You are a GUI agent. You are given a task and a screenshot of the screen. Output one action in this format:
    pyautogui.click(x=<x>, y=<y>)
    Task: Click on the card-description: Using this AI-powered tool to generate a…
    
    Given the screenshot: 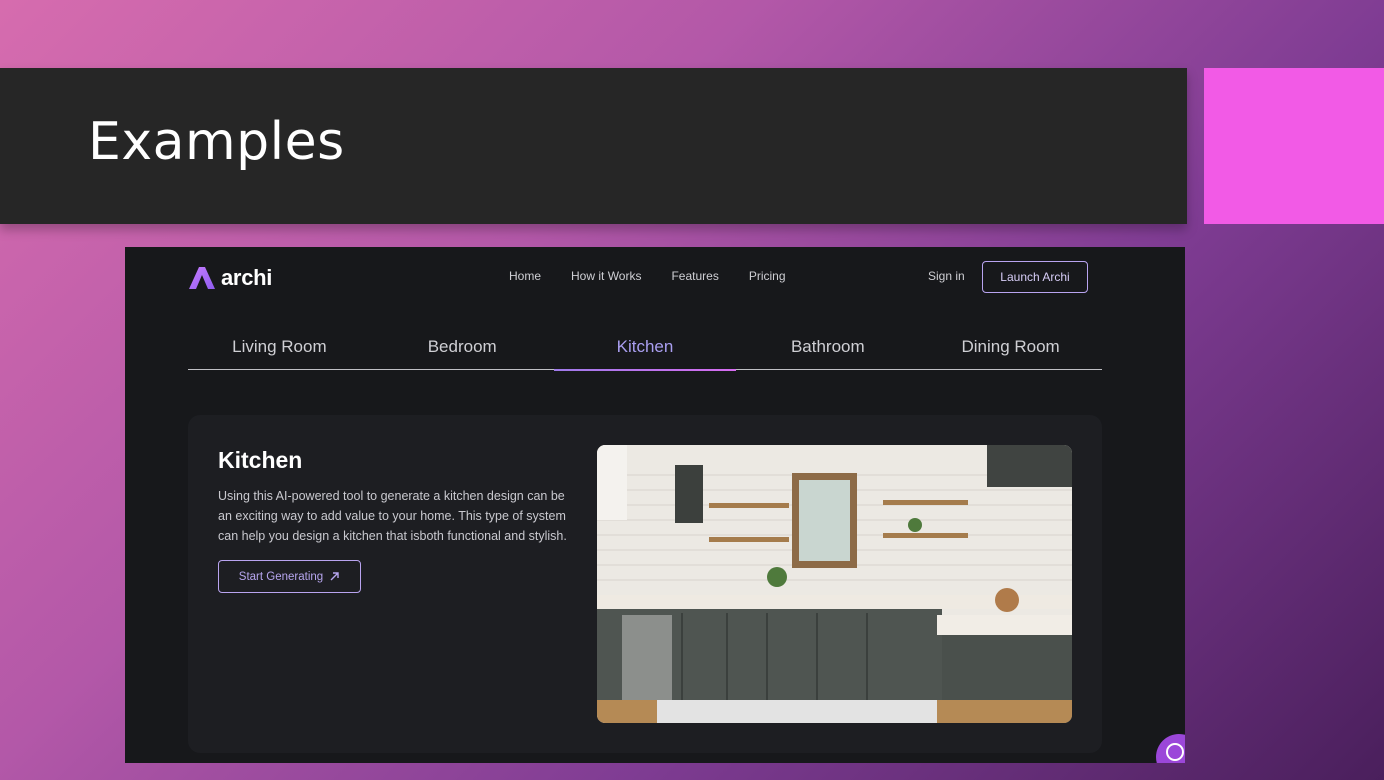 What is the action you would take?
    pyautogui.click(x=392, y=516)
    